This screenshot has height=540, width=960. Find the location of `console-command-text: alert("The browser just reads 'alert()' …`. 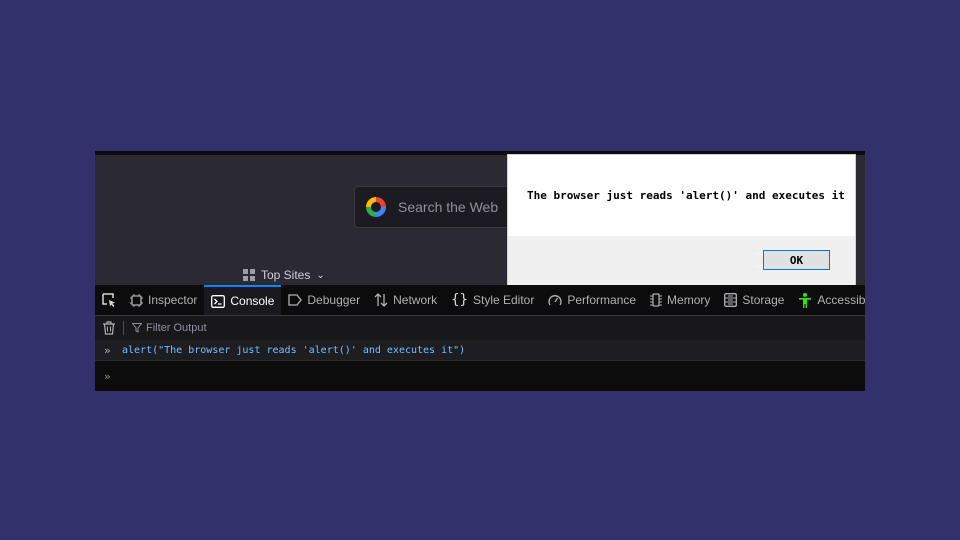

console-command-text: alert("The browser just reads 'alert()' … is located at coordinates (294, 350).